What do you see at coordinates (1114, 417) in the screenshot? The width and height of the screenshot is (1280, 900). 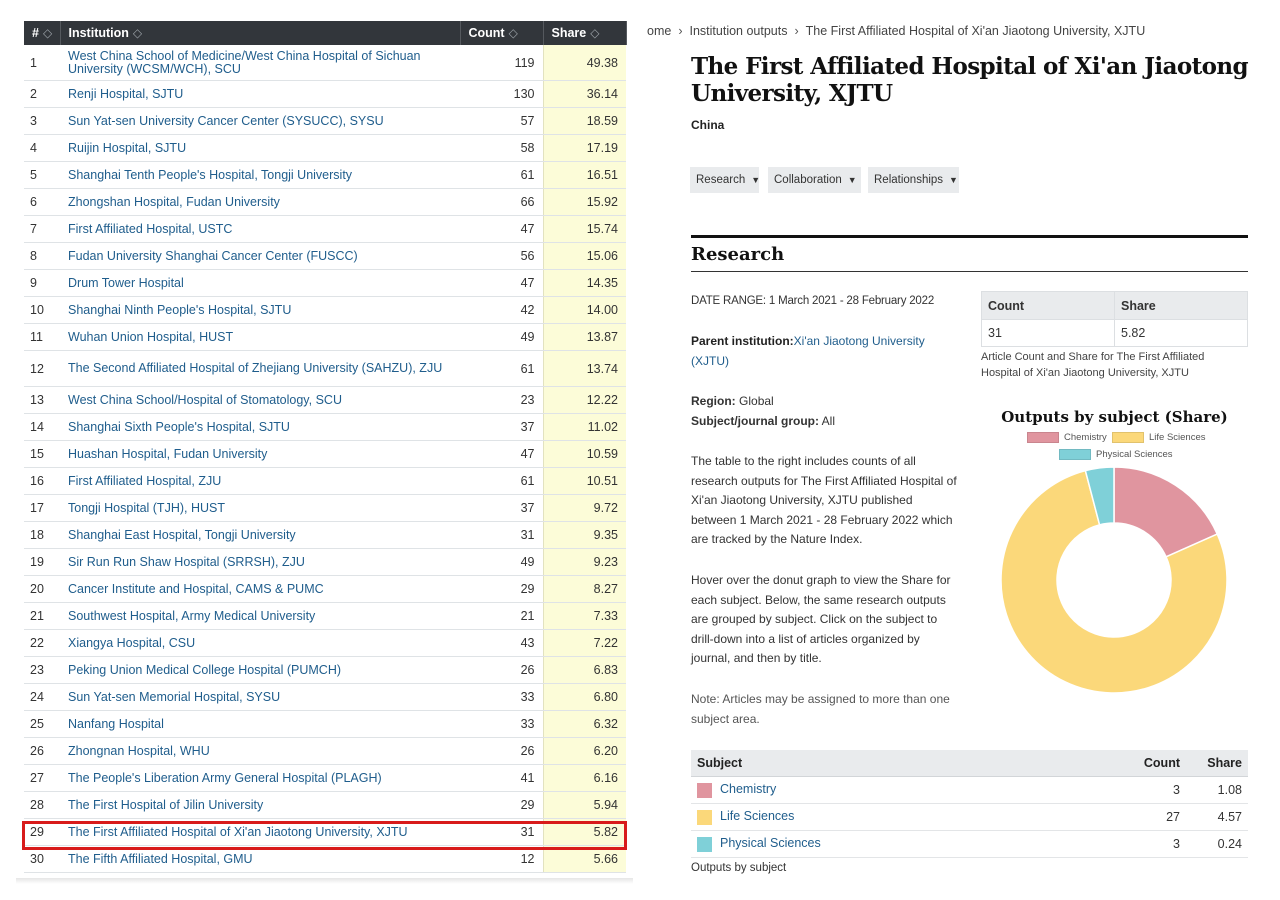 I see `chart-title: Outputs by subject (Share)` at bounding box center [1114, 417].